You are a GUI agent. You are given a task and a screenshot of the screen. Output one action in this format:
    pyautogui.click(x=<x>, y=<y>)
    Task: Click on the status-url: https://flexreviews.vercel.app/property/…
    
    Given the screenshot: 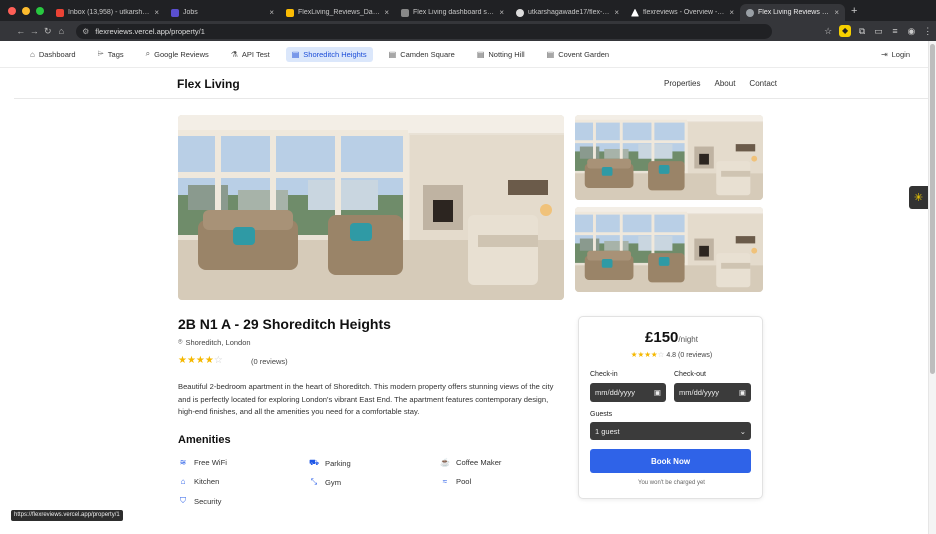 What is the action you would take?
    pyautogui.click(x=67, y=515)
    